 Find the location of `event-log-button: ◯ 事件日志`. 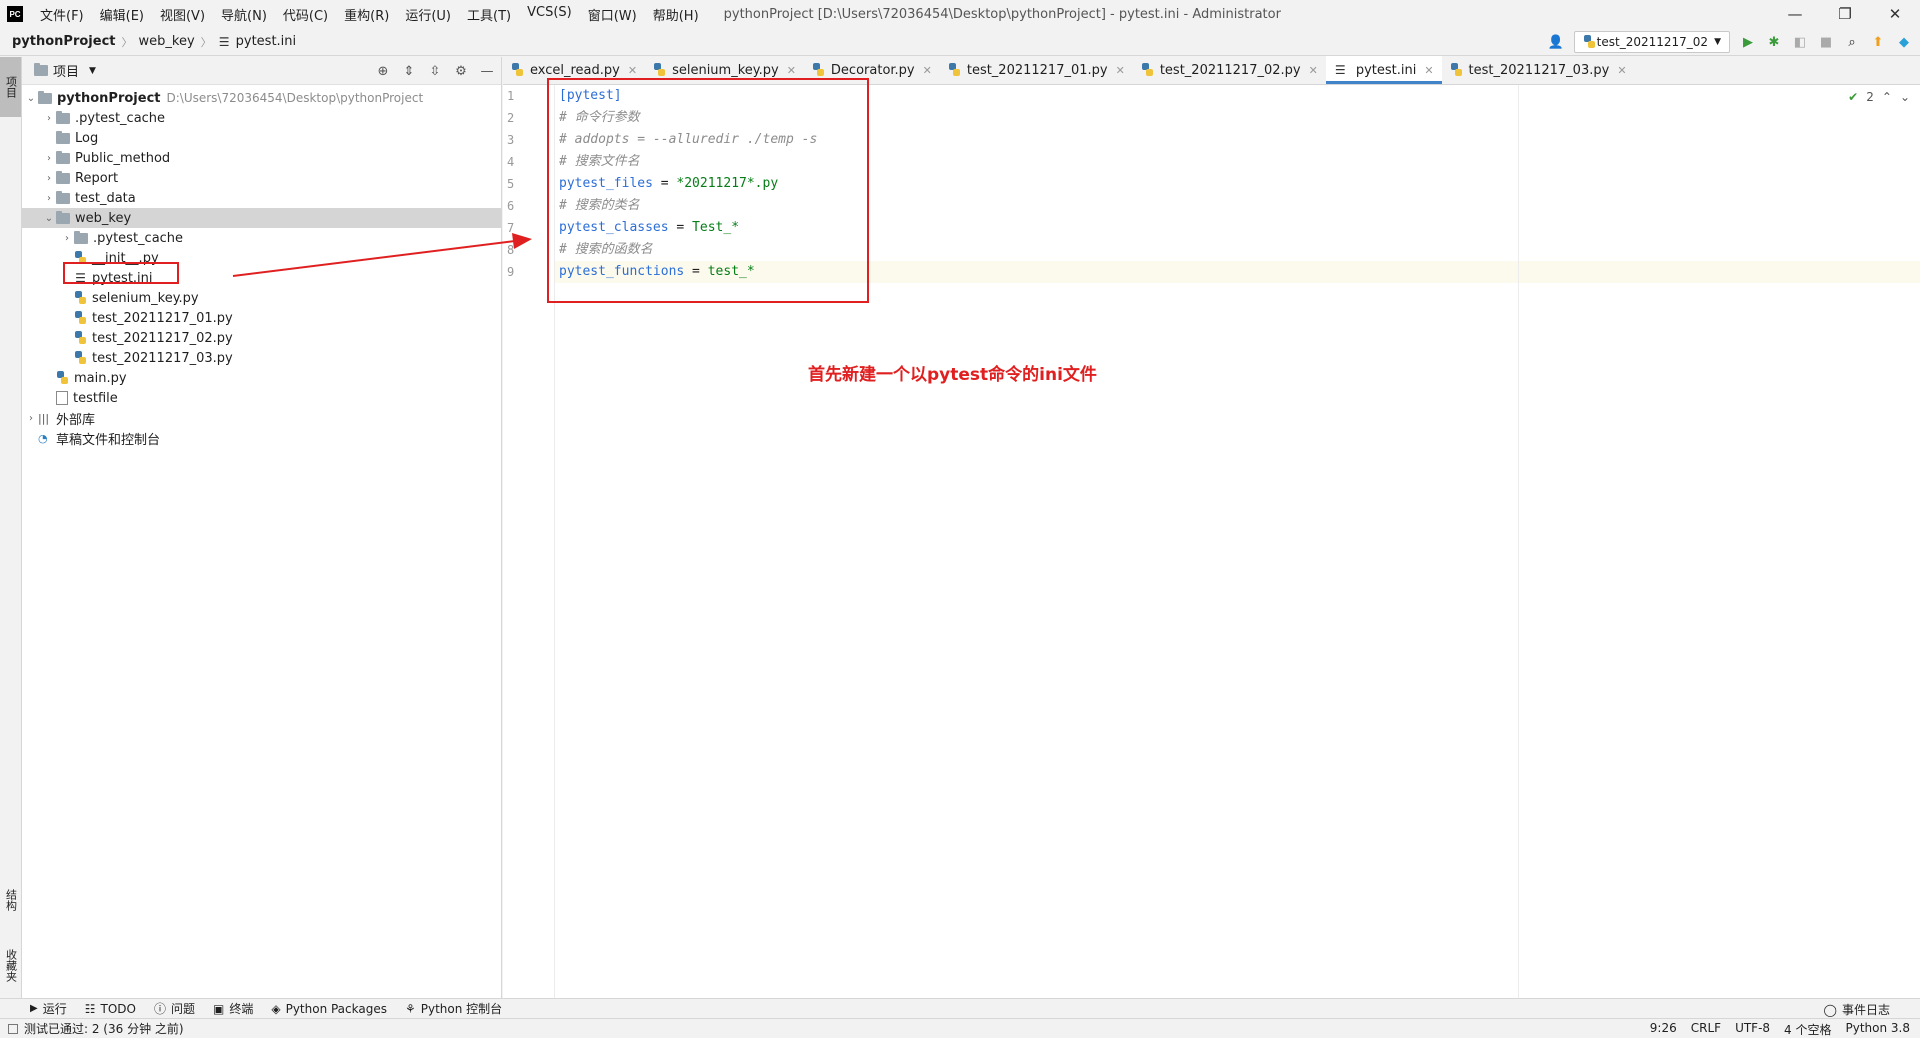

event-log-button: ◯ 事件日志 is located at coordinates (1857, 1009).